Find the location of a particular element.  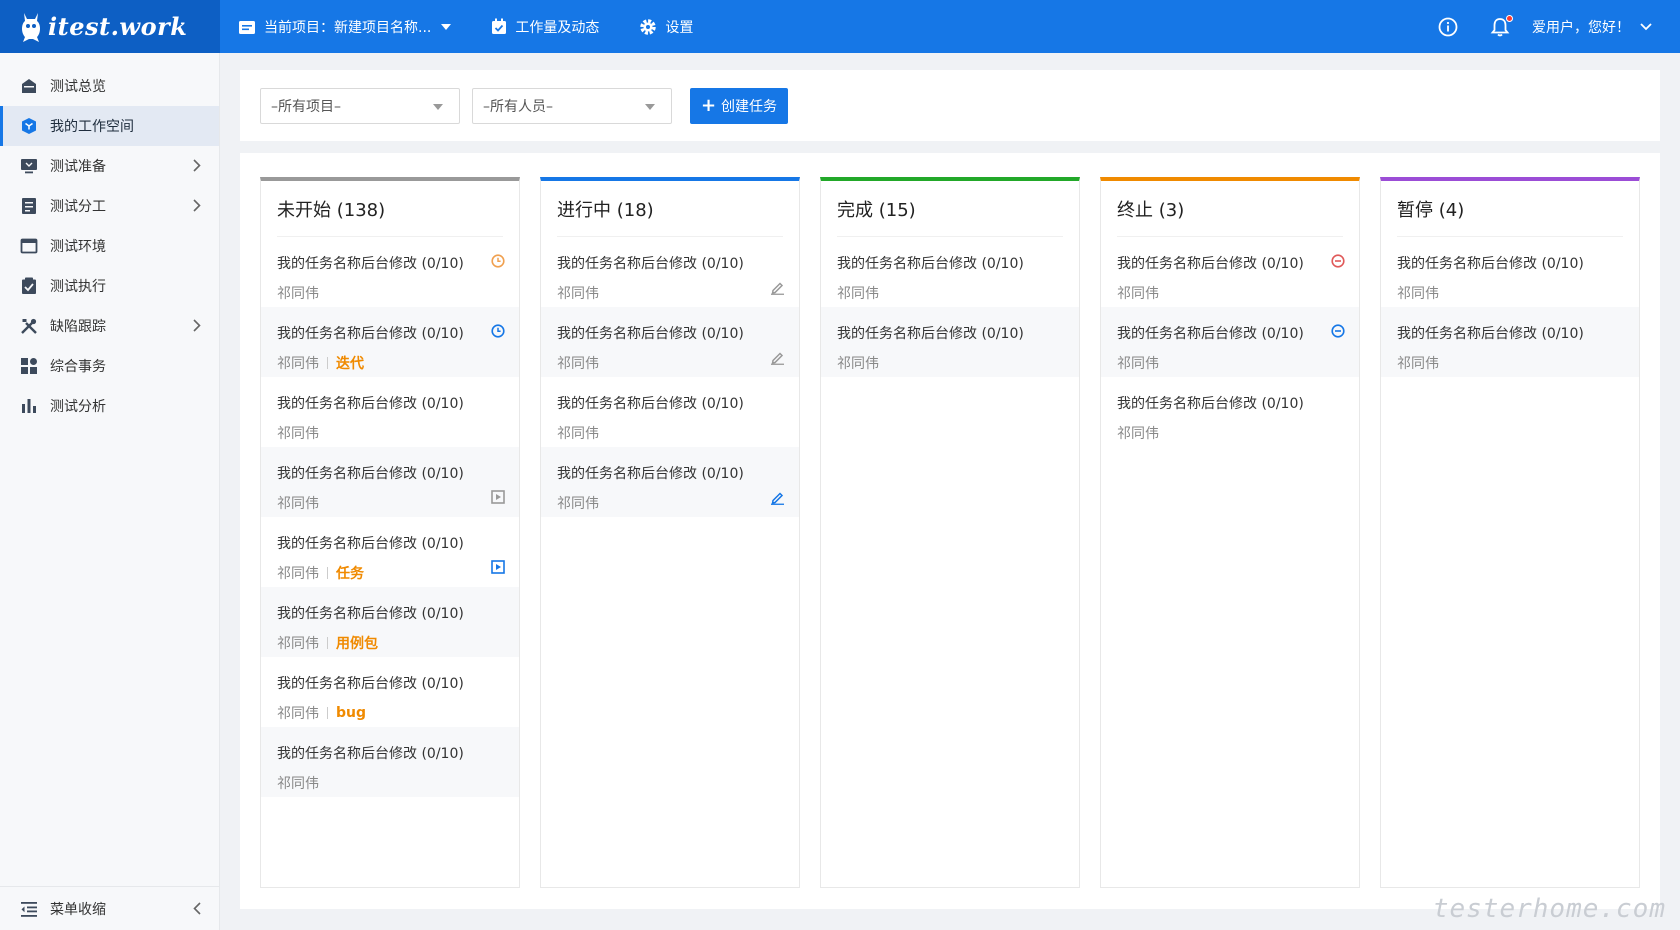

sidebar-item-test-prep: 测试准备 is located at coordinates (109, 166).